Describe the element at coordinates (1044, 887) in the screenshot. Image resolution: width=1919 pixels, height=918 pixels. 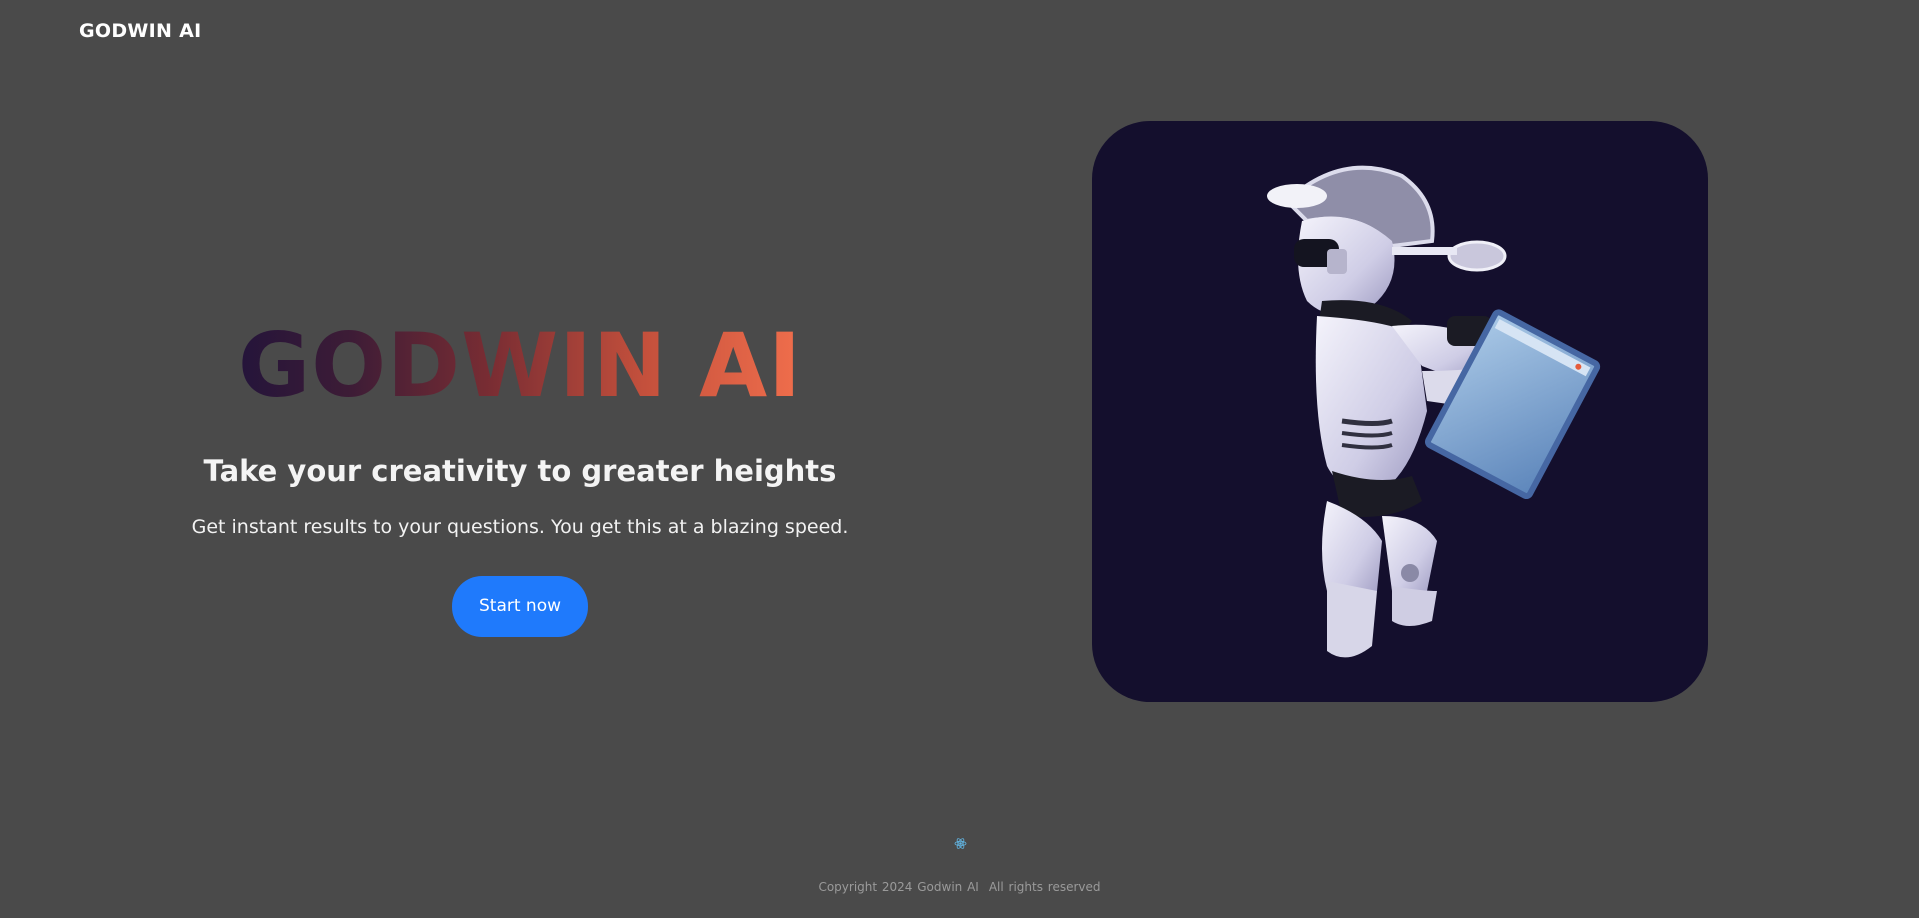
I see `footer-rights: All rights reserved` at that location.